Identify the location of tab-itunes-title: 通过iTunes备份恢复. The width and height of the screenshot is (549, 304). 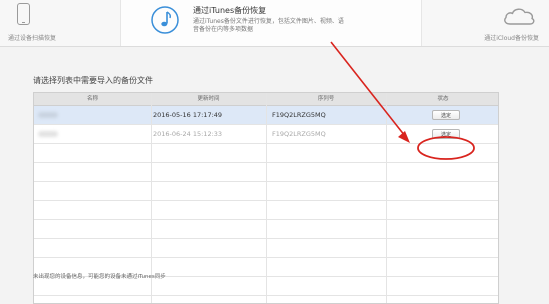
(230, 10).